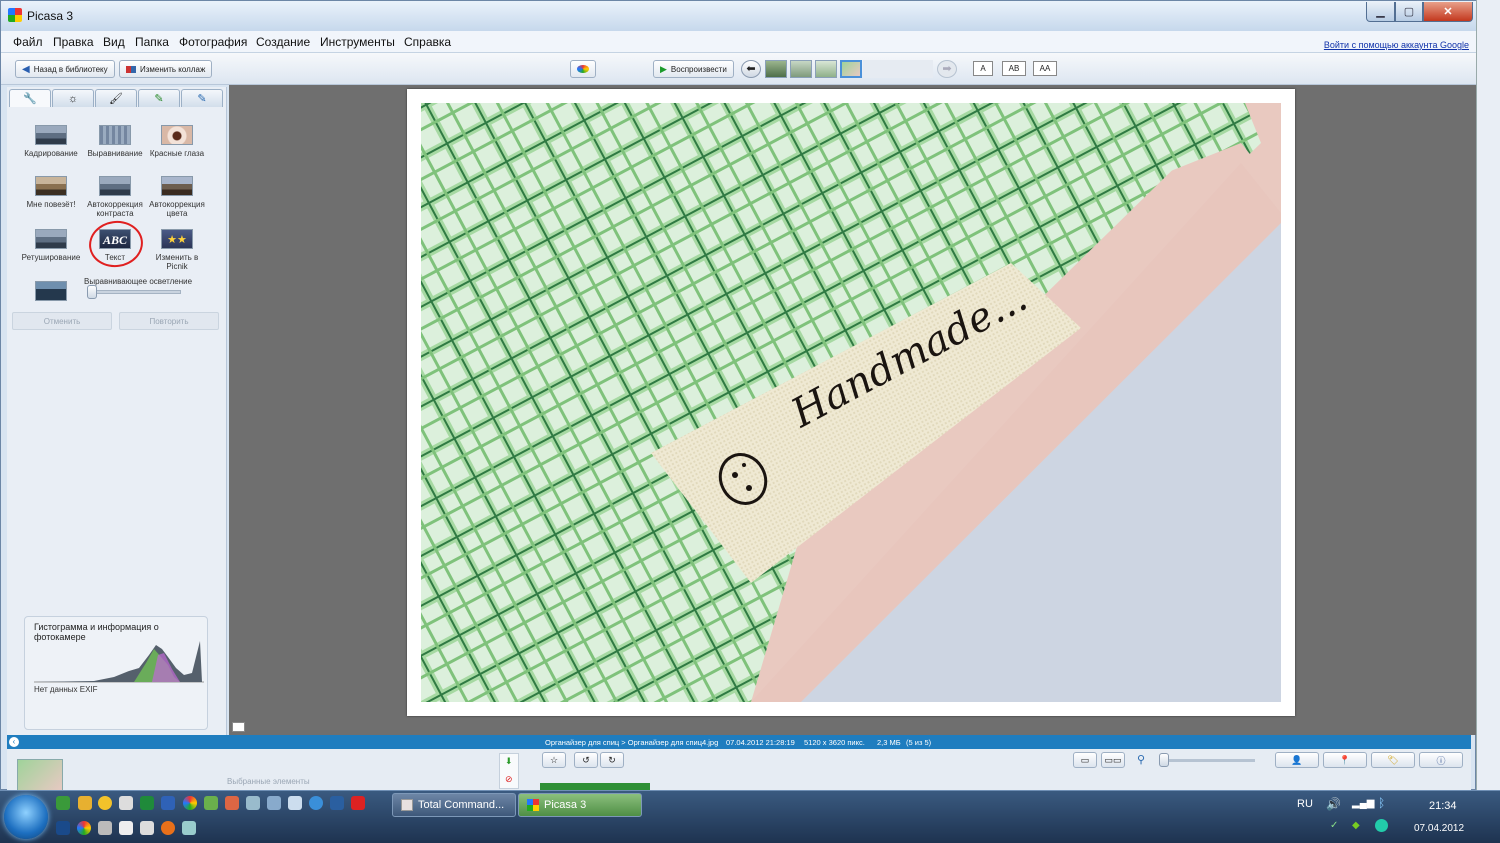 The height and width of the screenshot is (843, 1500). I want to click on clock-date: 07.04.2012, so click(1439, 828).